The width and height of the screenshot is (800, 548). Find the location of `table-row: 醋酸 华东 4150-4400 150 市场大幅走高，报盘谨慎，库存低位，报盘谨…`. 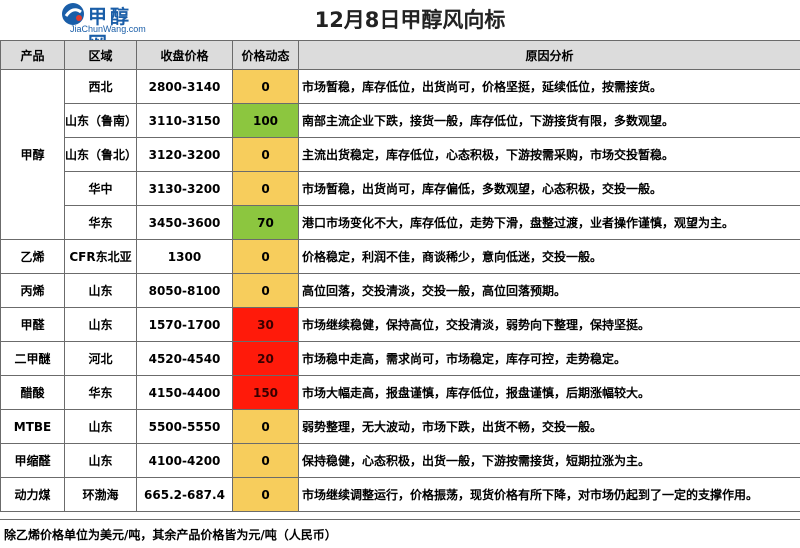

table-row: 醋酸 华东 4150-4400 150 市场大幅走高，报盘谨慎，库存低位，报盘谨… is located at coordinates (400, 393).